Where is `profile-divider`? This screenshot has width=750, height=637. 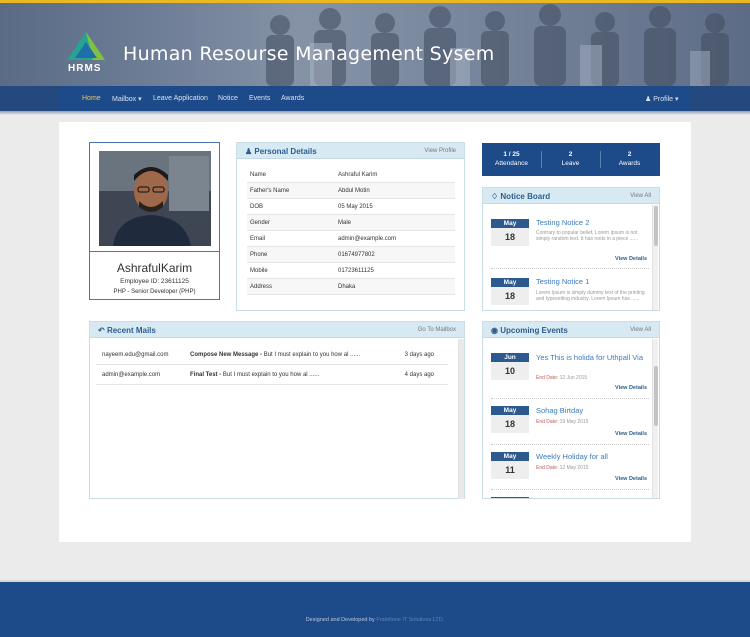
profile-divider is located at coordinates (154, 251).